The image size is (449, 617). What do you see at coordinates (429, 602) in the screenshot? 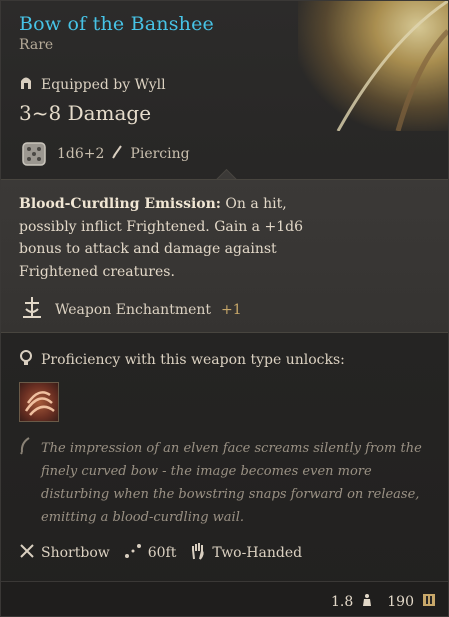
I see `gold-icon` at bounding box center [429, 602].